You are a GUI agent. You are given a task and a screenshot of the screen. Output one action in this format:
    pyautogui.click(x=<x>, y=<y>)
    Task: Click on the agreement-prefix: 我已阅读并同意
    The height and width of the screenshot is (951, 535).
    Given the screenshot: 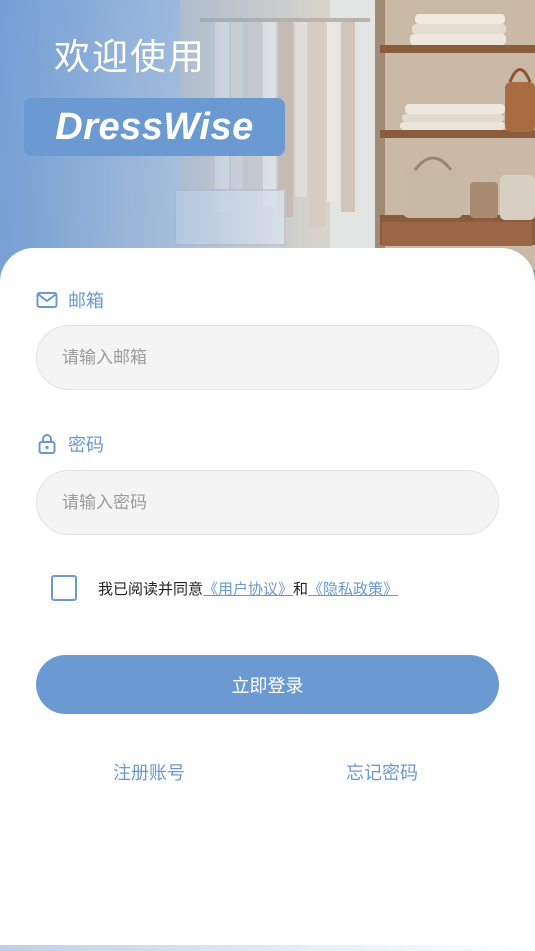 What is the action you would take?
    pyautogui.click(x=151, y=588)
    